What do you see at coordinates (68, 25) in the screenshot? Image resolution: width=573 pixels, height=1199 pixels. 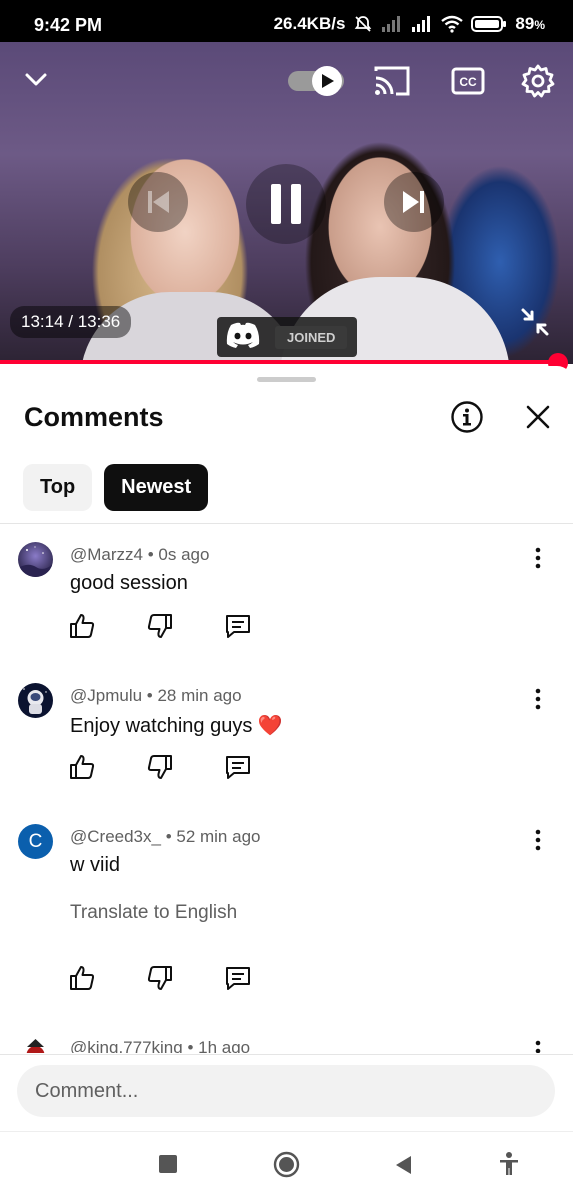 I see `status-time: 9:42 PM` at bounding box center [68, 25].